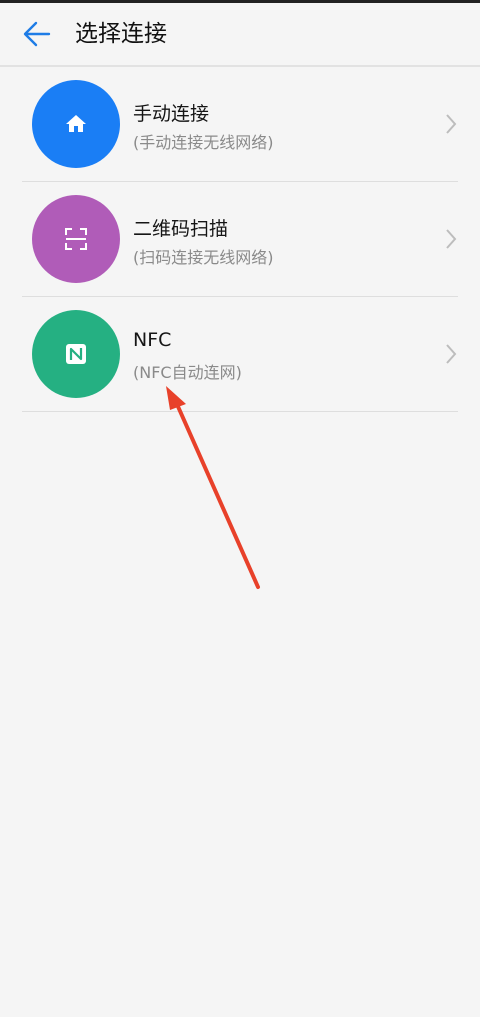  Describe the element at coordinates (152, 340) in the screenshot. I see `item-label: NFC` at that location.